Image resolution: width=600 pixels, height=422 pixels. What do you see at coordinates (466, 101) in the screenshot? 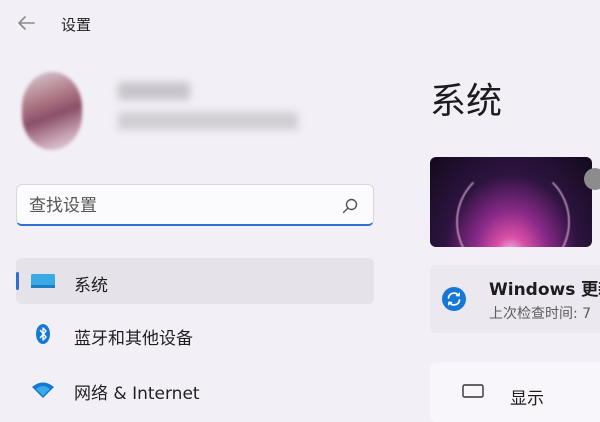
I see `page-title: 系统` at bounding box center [466, 101].